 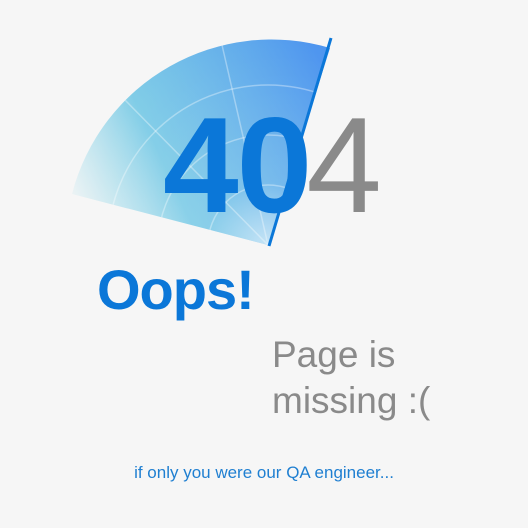 I want to click on error-code-rest: 4, so click(x=344, y=165).